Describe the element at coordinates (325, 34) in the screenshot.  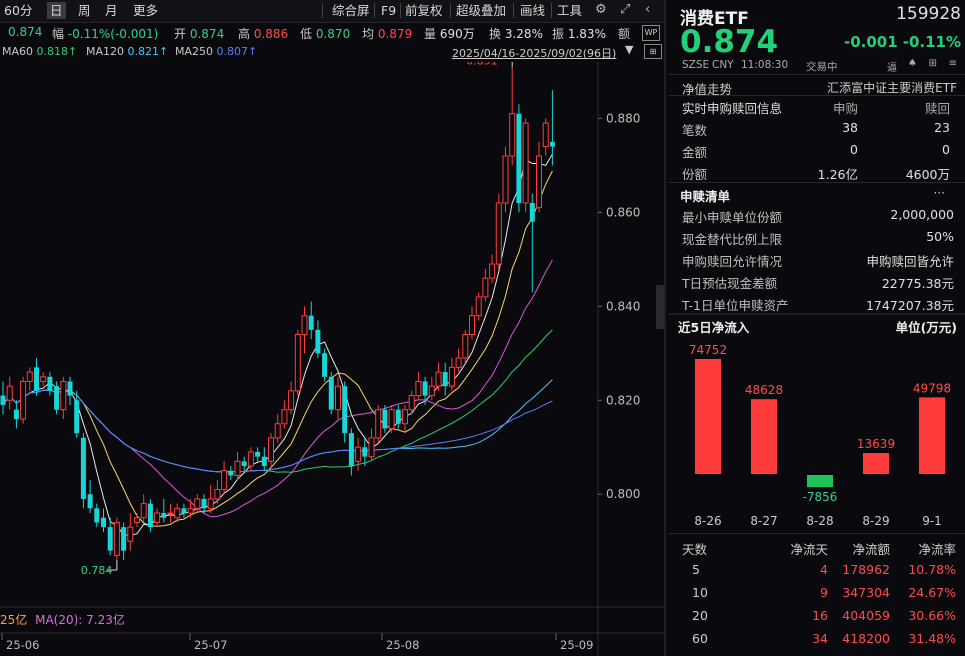
I see `info-low: 低 0.870` at that location.